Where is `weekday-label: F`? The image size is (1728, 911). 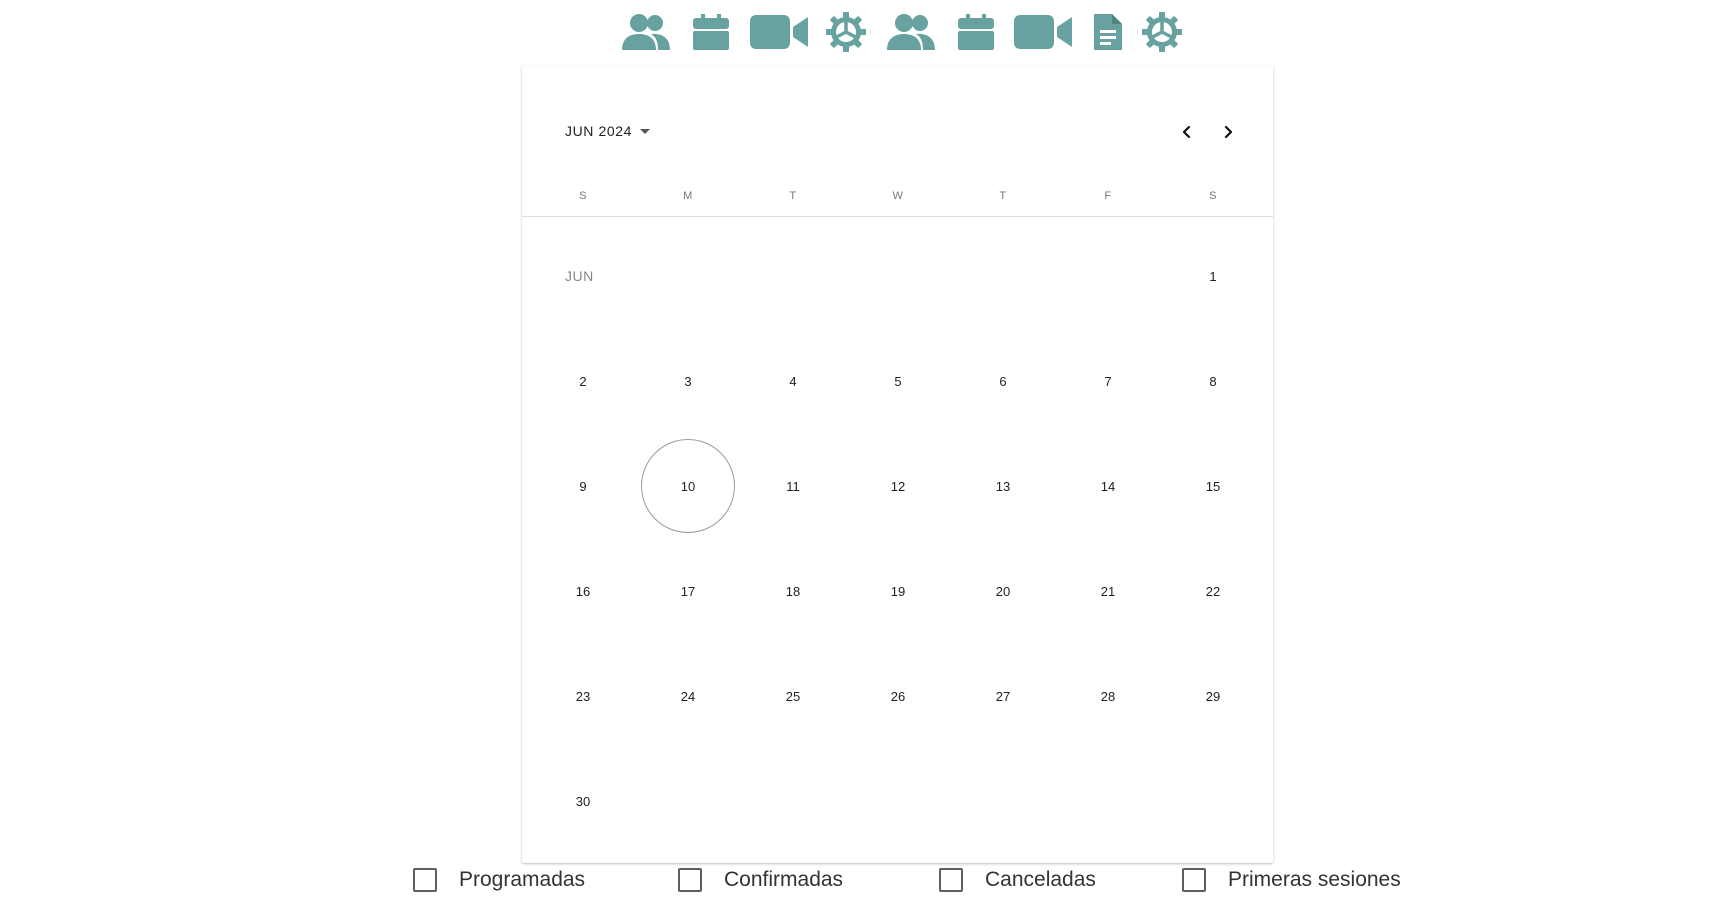
weekday-label: F is located at coordinates (1108, 196).